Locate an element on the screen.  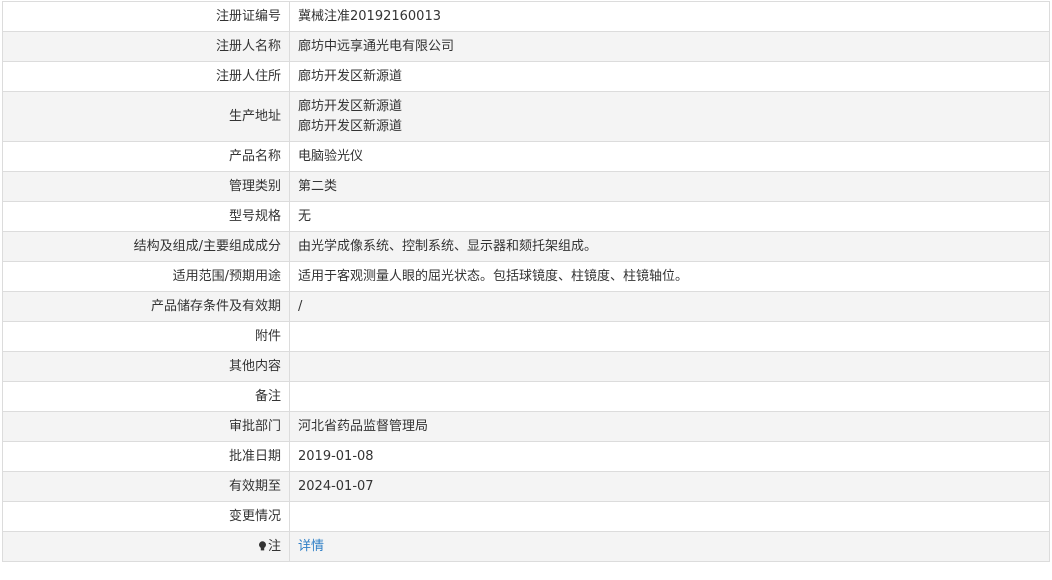
row-label: 适用范围/预期用途 is located at coordinates (146, 276).